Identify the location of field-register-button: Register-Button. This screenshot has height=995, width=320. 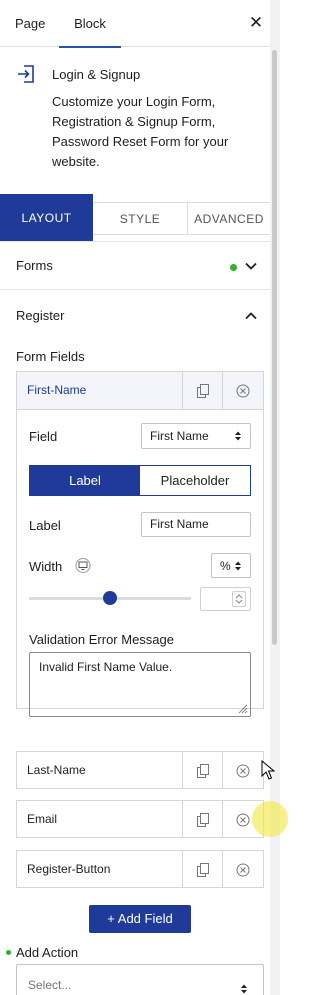
(140, 869).